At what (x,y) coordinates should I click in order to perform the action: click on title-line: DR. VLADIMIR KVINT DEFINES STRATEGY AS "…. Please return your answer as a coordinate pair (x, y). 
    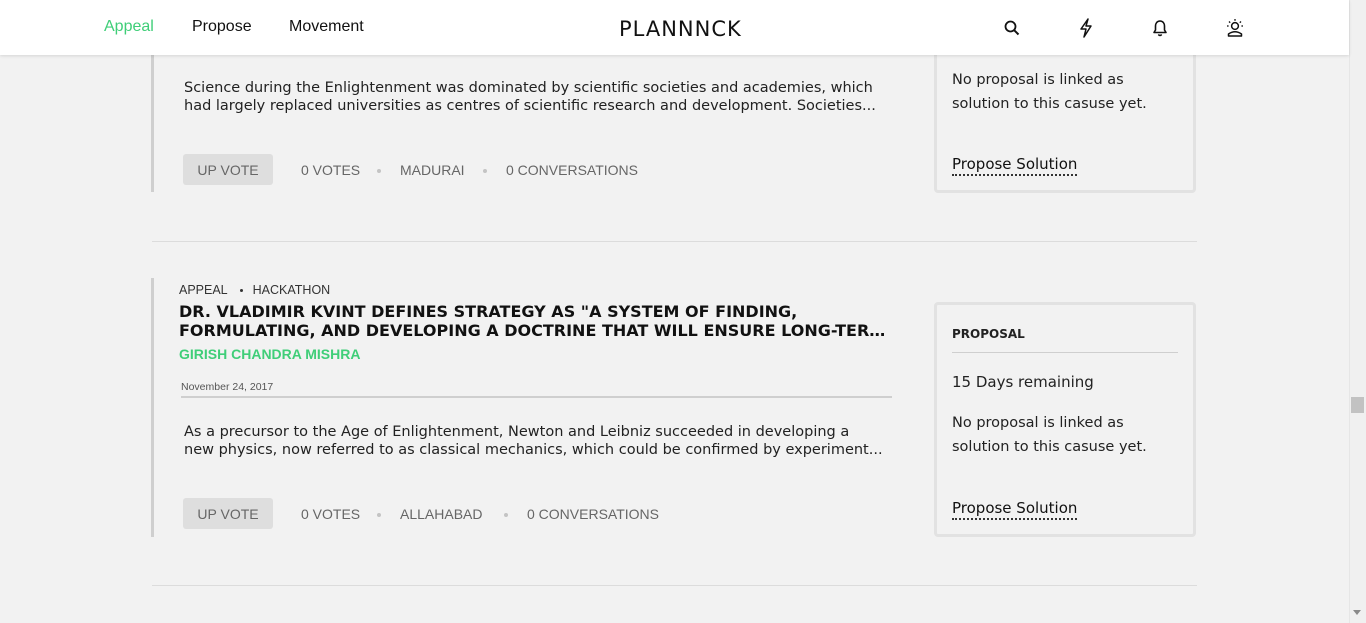
    Looking at the image, I should click on (488, 311).